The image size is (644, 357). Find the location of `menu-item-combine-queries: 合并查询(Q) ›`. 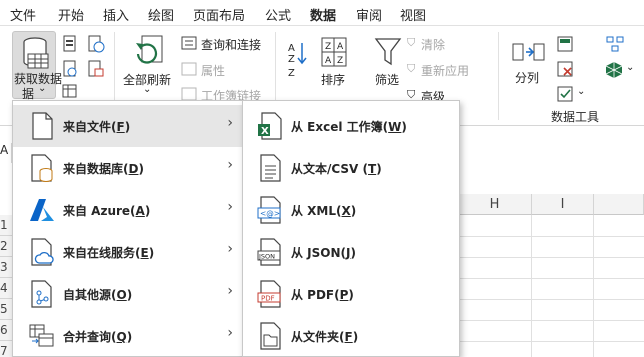

menu-item-combine-queries: 合并查询(Q) › is located at coordinates (128, 336).